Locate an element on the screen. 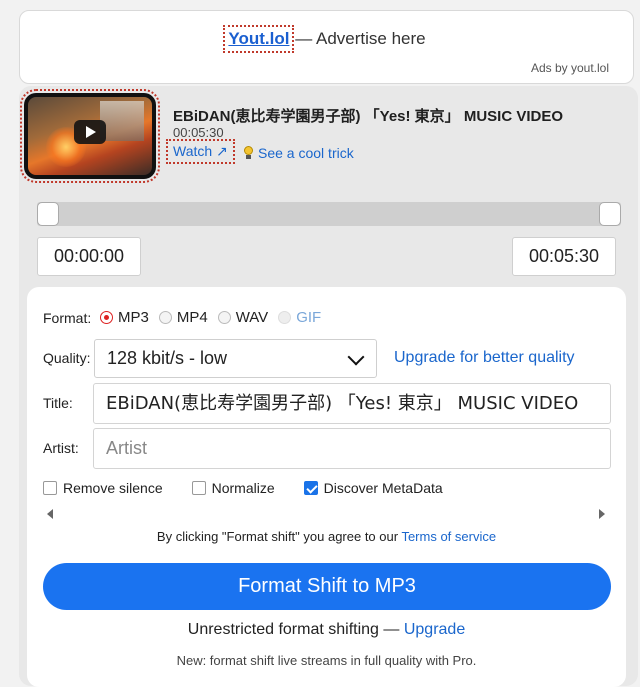  terms-link: Terms of service is located at coordinates (448, 536).